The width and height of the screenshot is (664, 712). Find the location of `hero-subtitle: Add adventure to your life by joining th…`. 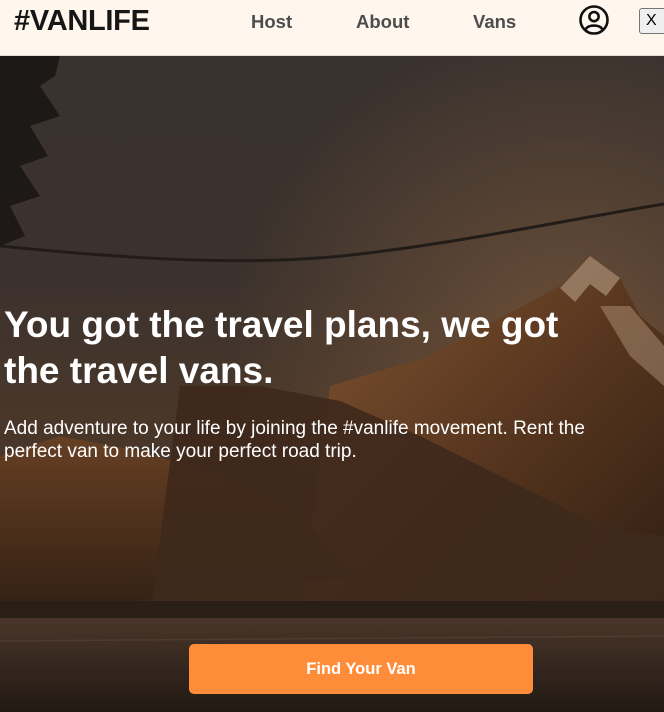

hero-subtitle: Add adventure to your life by joining th… is located at coordinates (294, 440).